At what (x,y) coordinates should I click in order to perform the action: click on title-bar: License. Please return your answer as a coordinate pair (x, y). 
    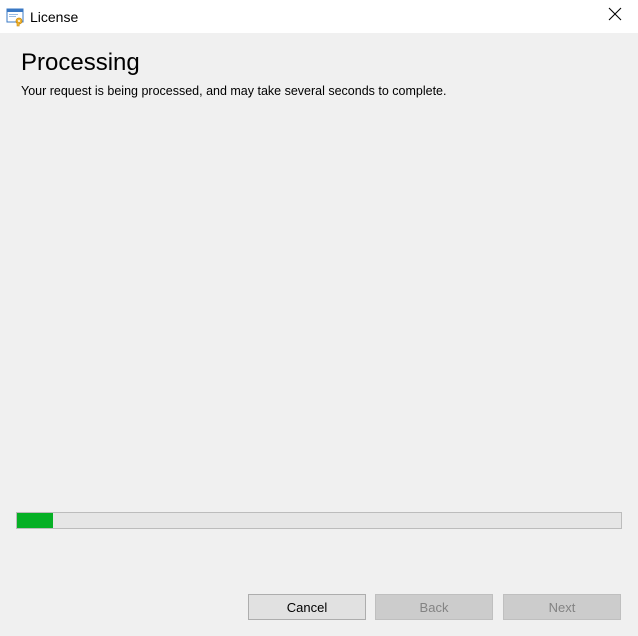
    Looking at the image, I should click on (319, 16).